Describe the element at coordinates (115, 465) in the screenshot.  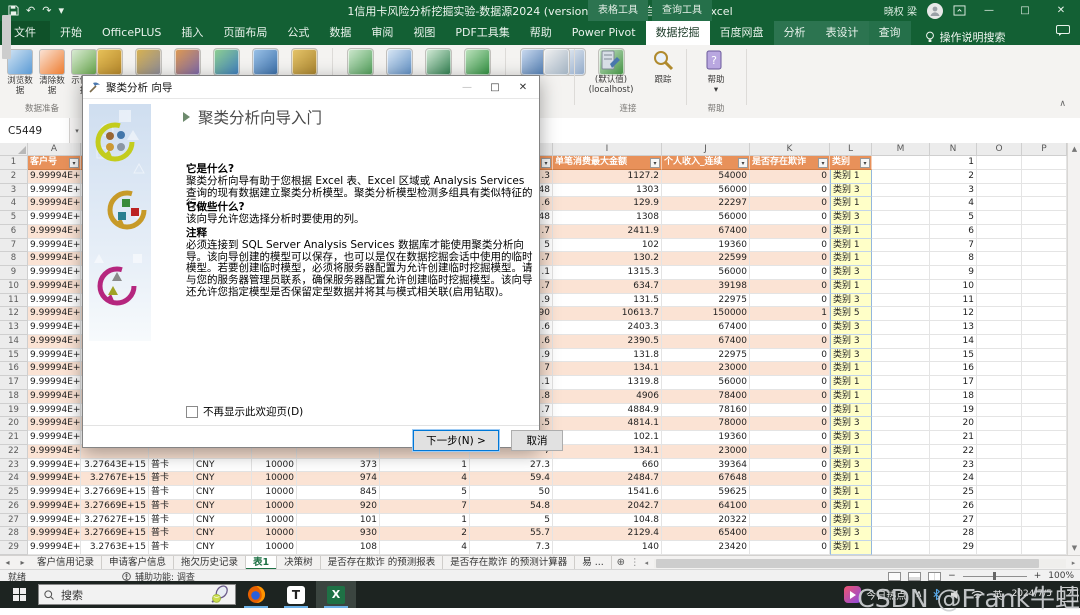
I see `cell-B23: 3.27643E+15` at that location.